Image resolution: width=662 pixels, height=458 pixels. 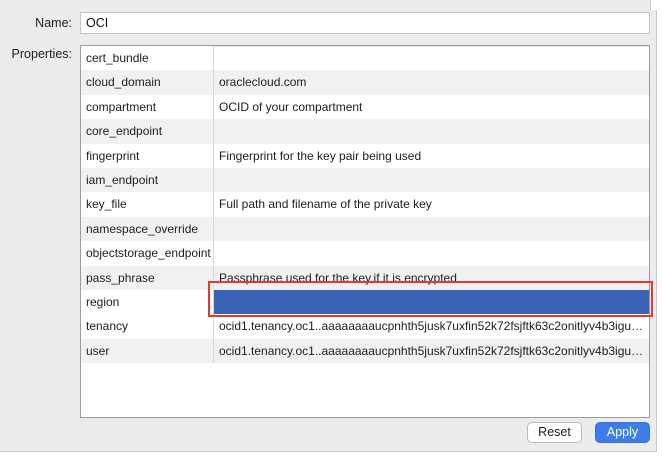 I want to click on name-label: Name:, so click(x=53, y=23).